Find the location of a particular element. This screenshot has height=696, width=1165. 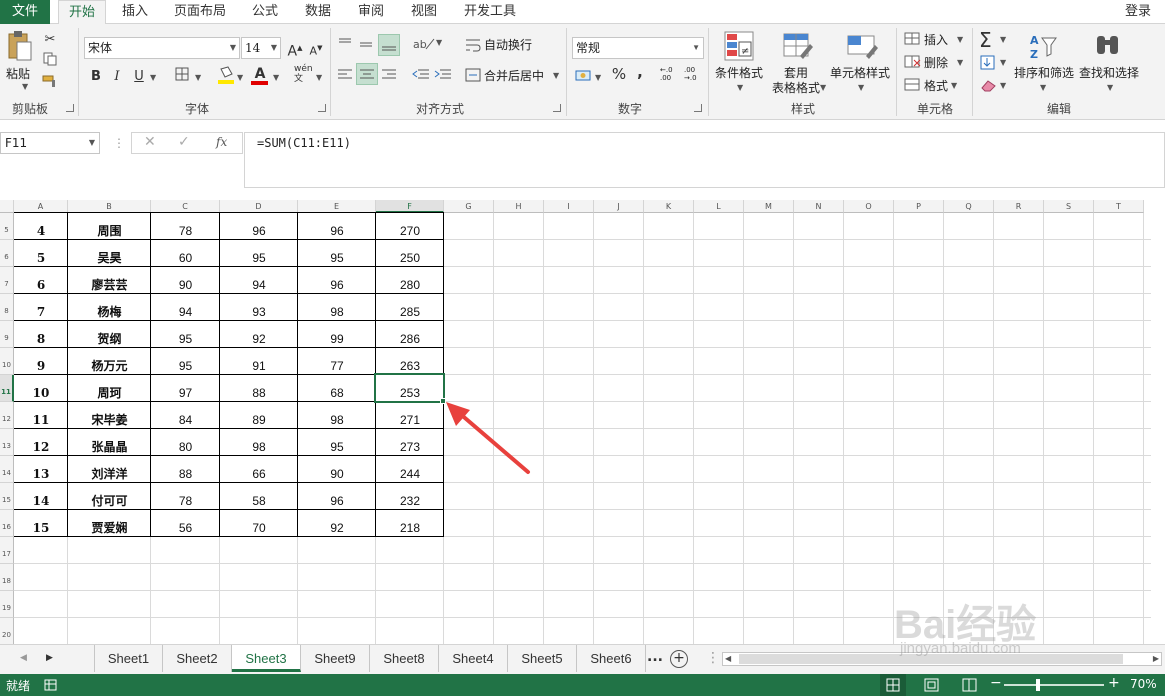

sheet-tab-sheet6: Sheet6 is located at coordinates (611, 658).